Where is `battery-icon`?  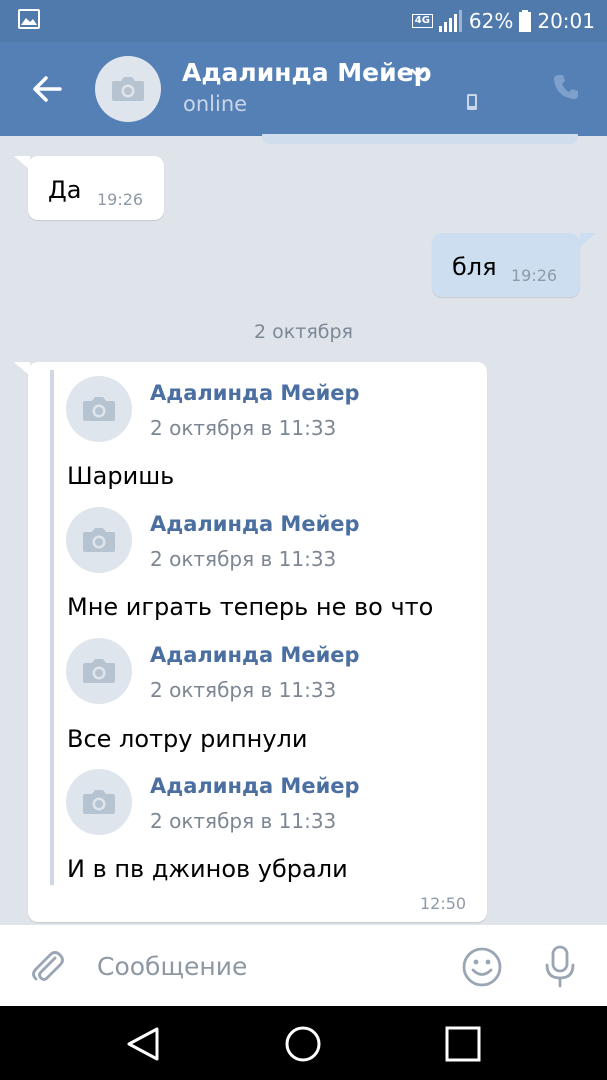
battery-icon is located at coordinates (525, 21).